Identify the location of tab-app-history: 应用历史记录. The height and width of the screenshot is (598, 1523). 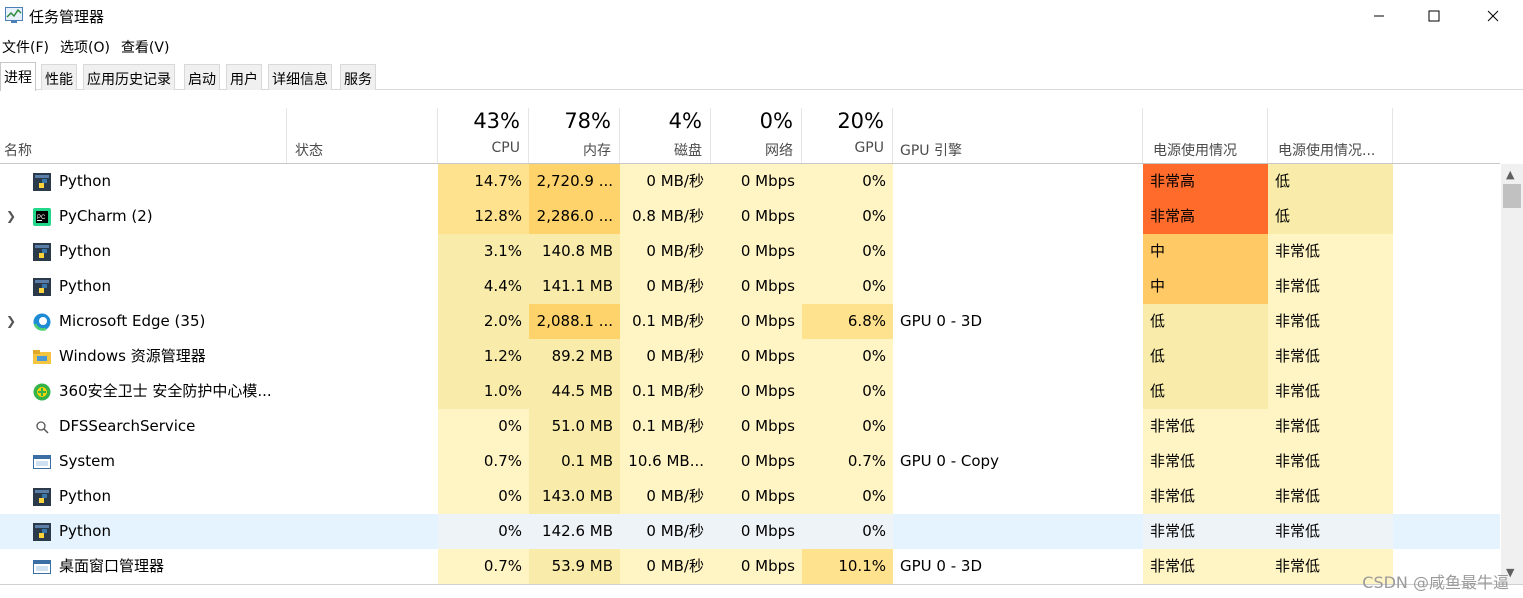
(129, 77).